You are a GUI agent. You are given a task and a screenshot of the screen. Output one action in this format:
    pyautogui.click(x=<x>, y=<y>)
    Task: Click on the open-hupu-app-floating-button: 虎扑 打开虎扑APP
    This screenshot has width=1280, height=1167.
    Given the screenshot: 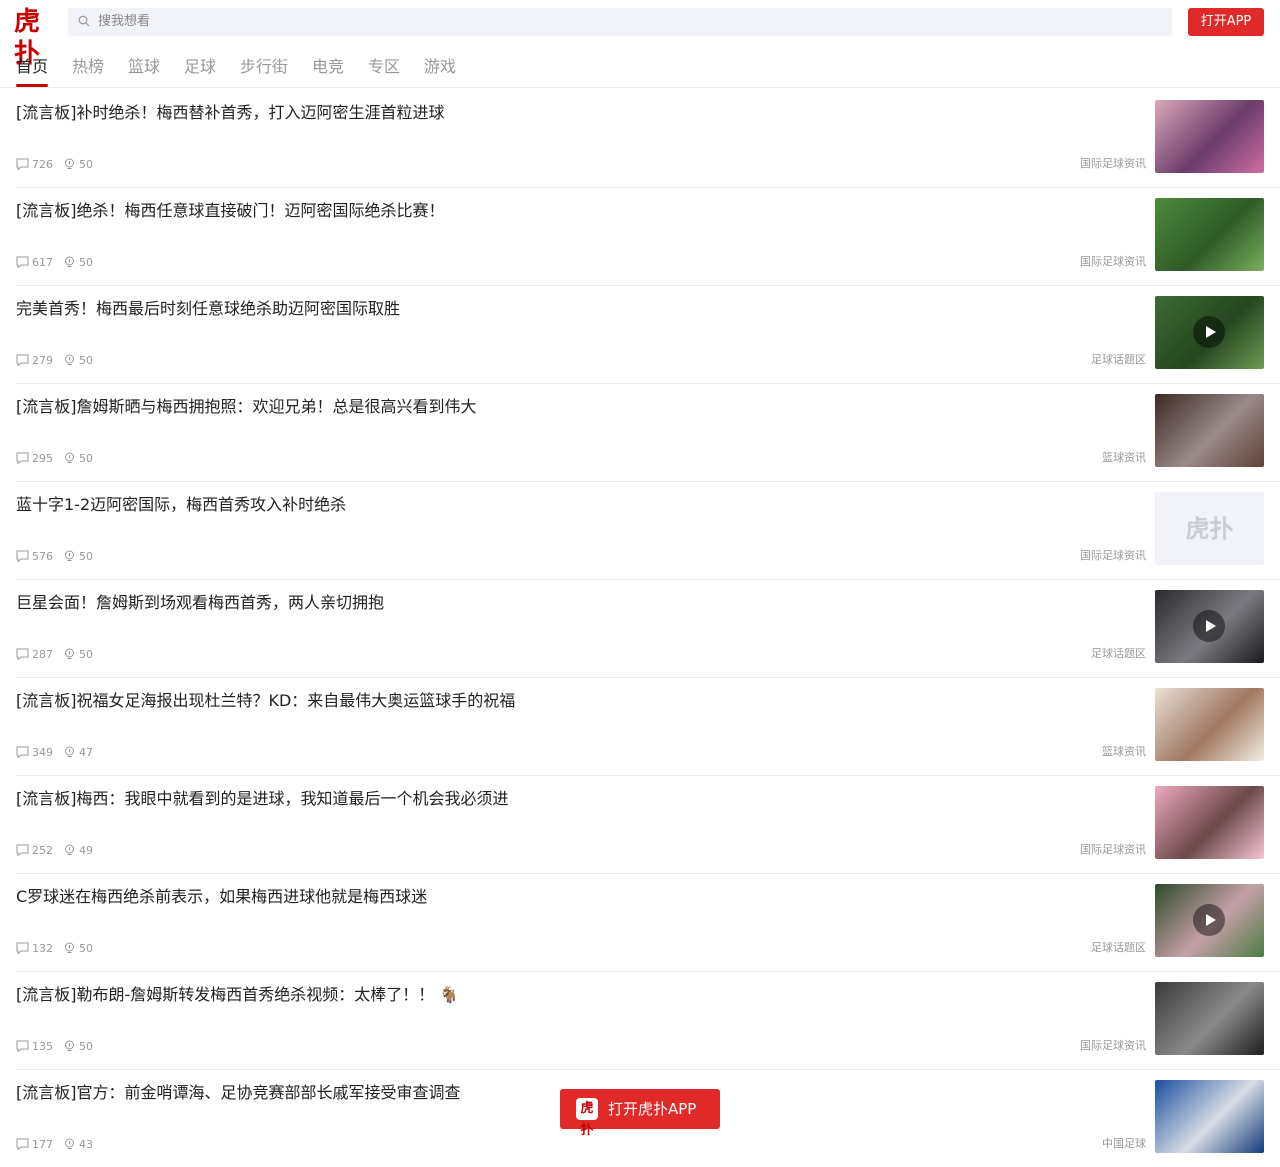 What is the action you would take?
    pyautogui.click(x=640, y=1113)
    